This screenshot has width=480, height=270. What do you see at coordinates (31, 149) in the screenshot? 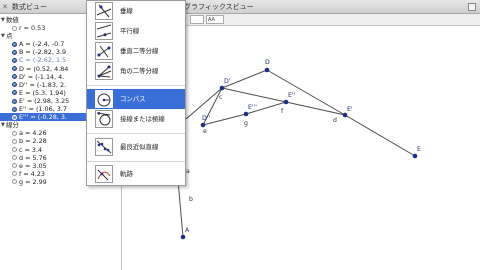
I see `algebra-item-text: c = 3.4` at bounding box center [31, 149].